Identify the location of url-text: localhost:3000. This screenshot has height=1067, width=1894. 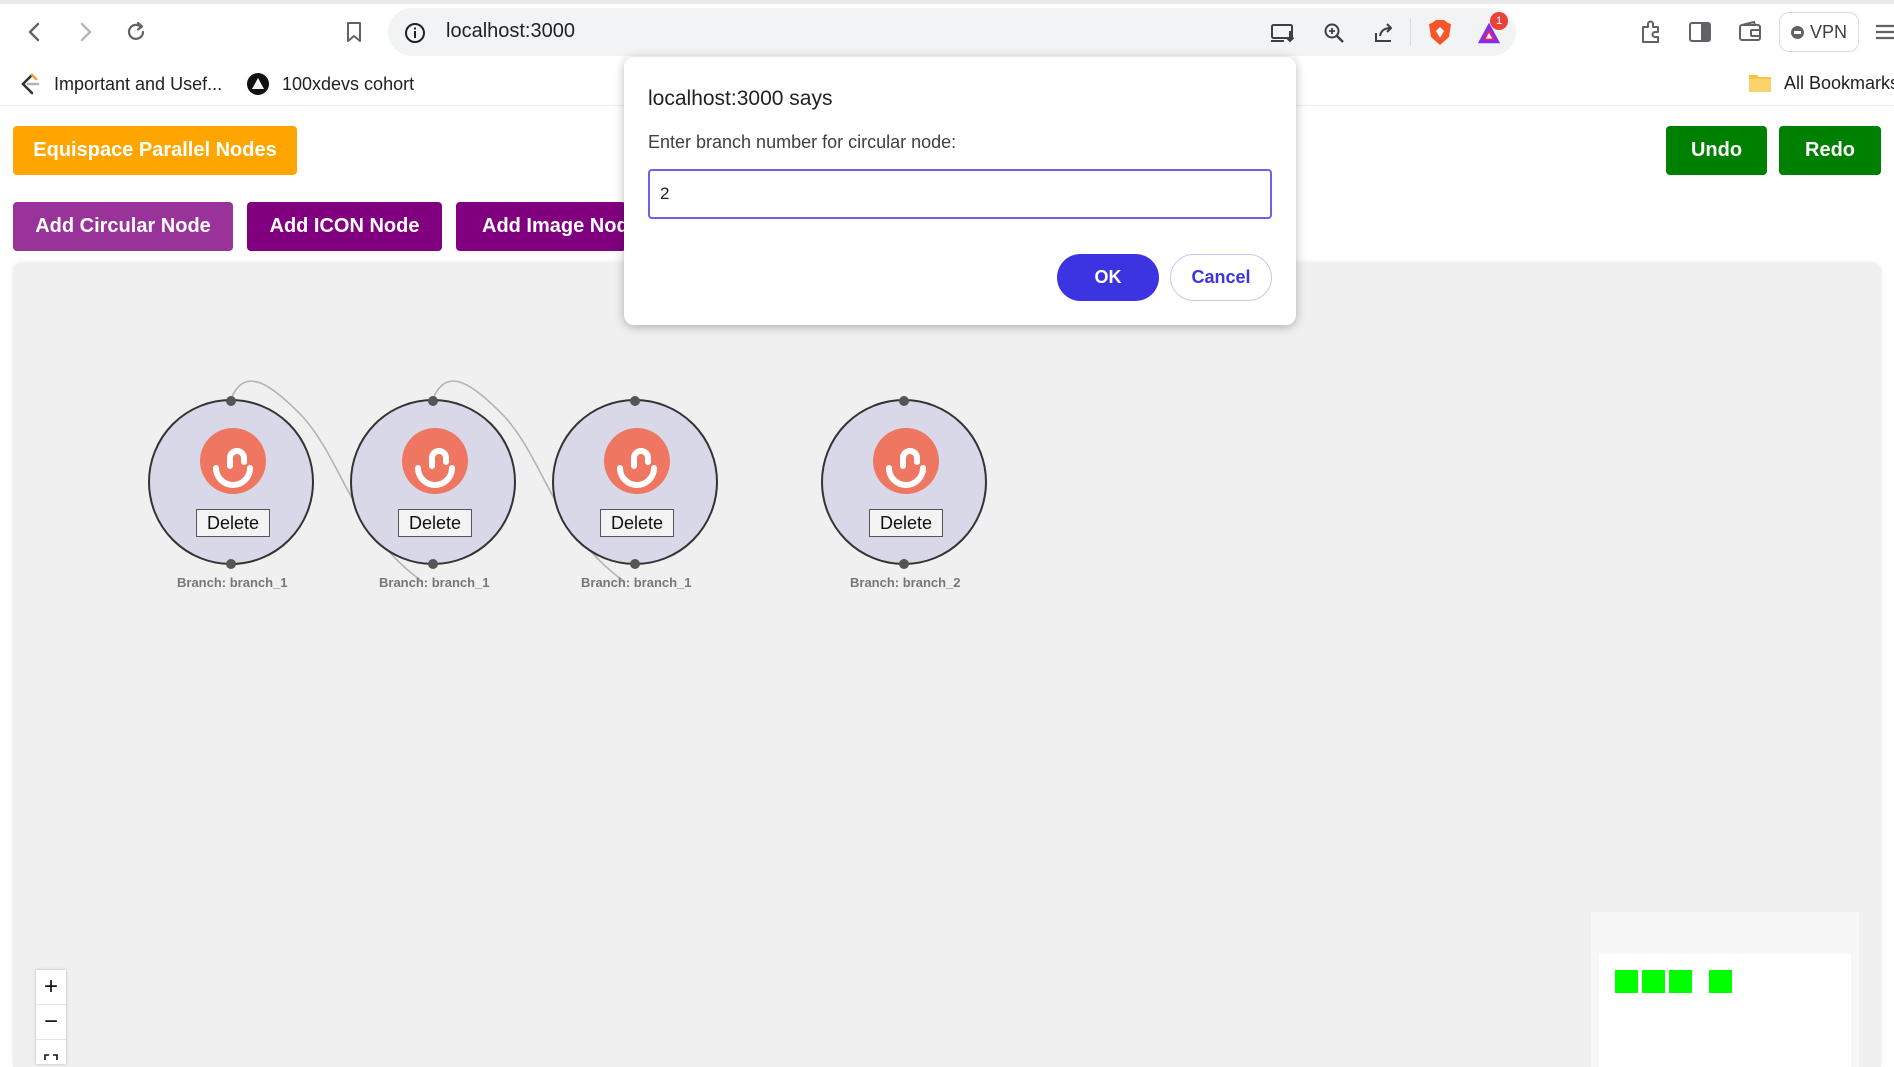
(510, 31).